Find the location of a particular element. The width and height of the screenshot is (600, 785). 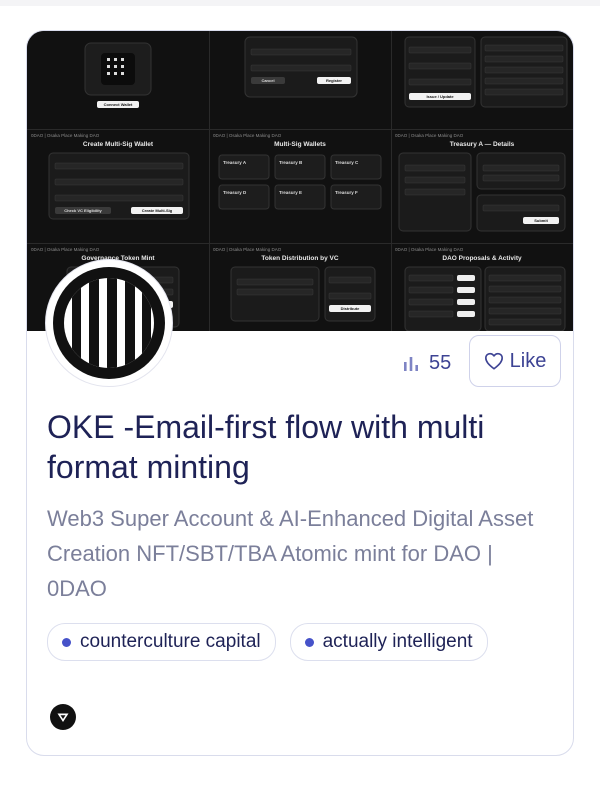

like-button: Like is located at coordinates (515, 361).